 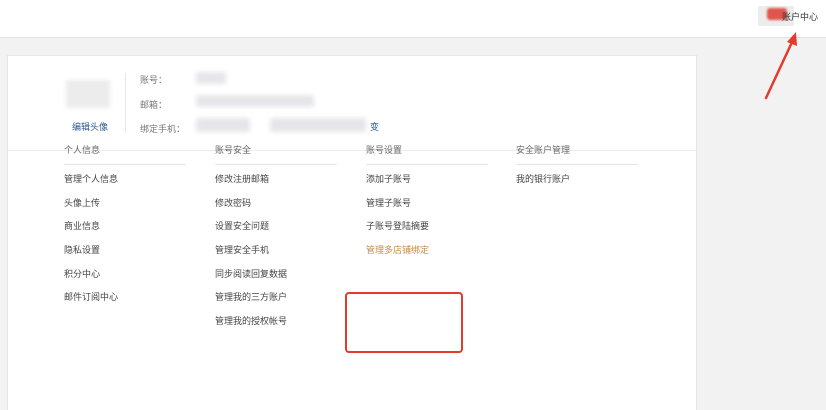 What do you see at coordinates (125, 177) in the screenshot?
I see `link-manage-personal-info: 管理个人信息` at bounding box center [125, 177].